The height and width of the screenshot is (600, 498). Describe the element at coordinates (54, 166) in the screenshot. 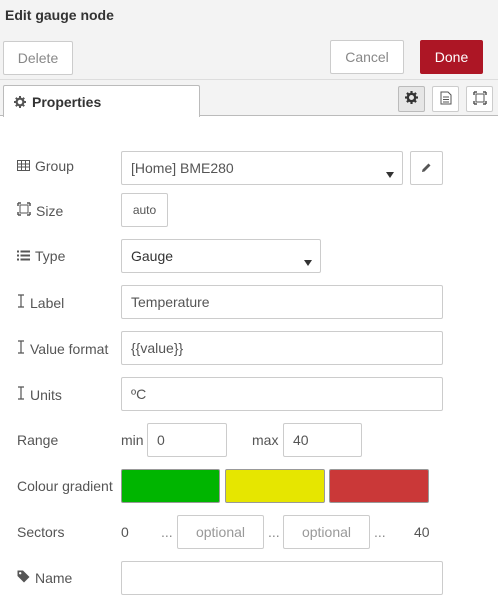

I see `group-label-text: Group` at that location.